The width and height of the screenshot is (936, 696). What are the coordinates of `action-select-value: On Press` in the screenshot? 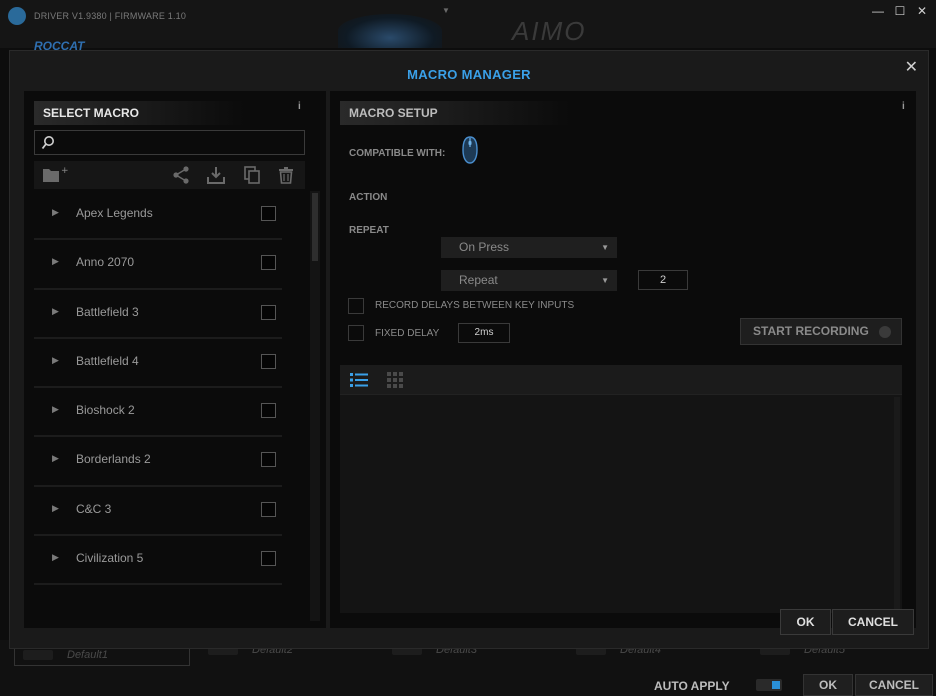 It's located at (484, 247).